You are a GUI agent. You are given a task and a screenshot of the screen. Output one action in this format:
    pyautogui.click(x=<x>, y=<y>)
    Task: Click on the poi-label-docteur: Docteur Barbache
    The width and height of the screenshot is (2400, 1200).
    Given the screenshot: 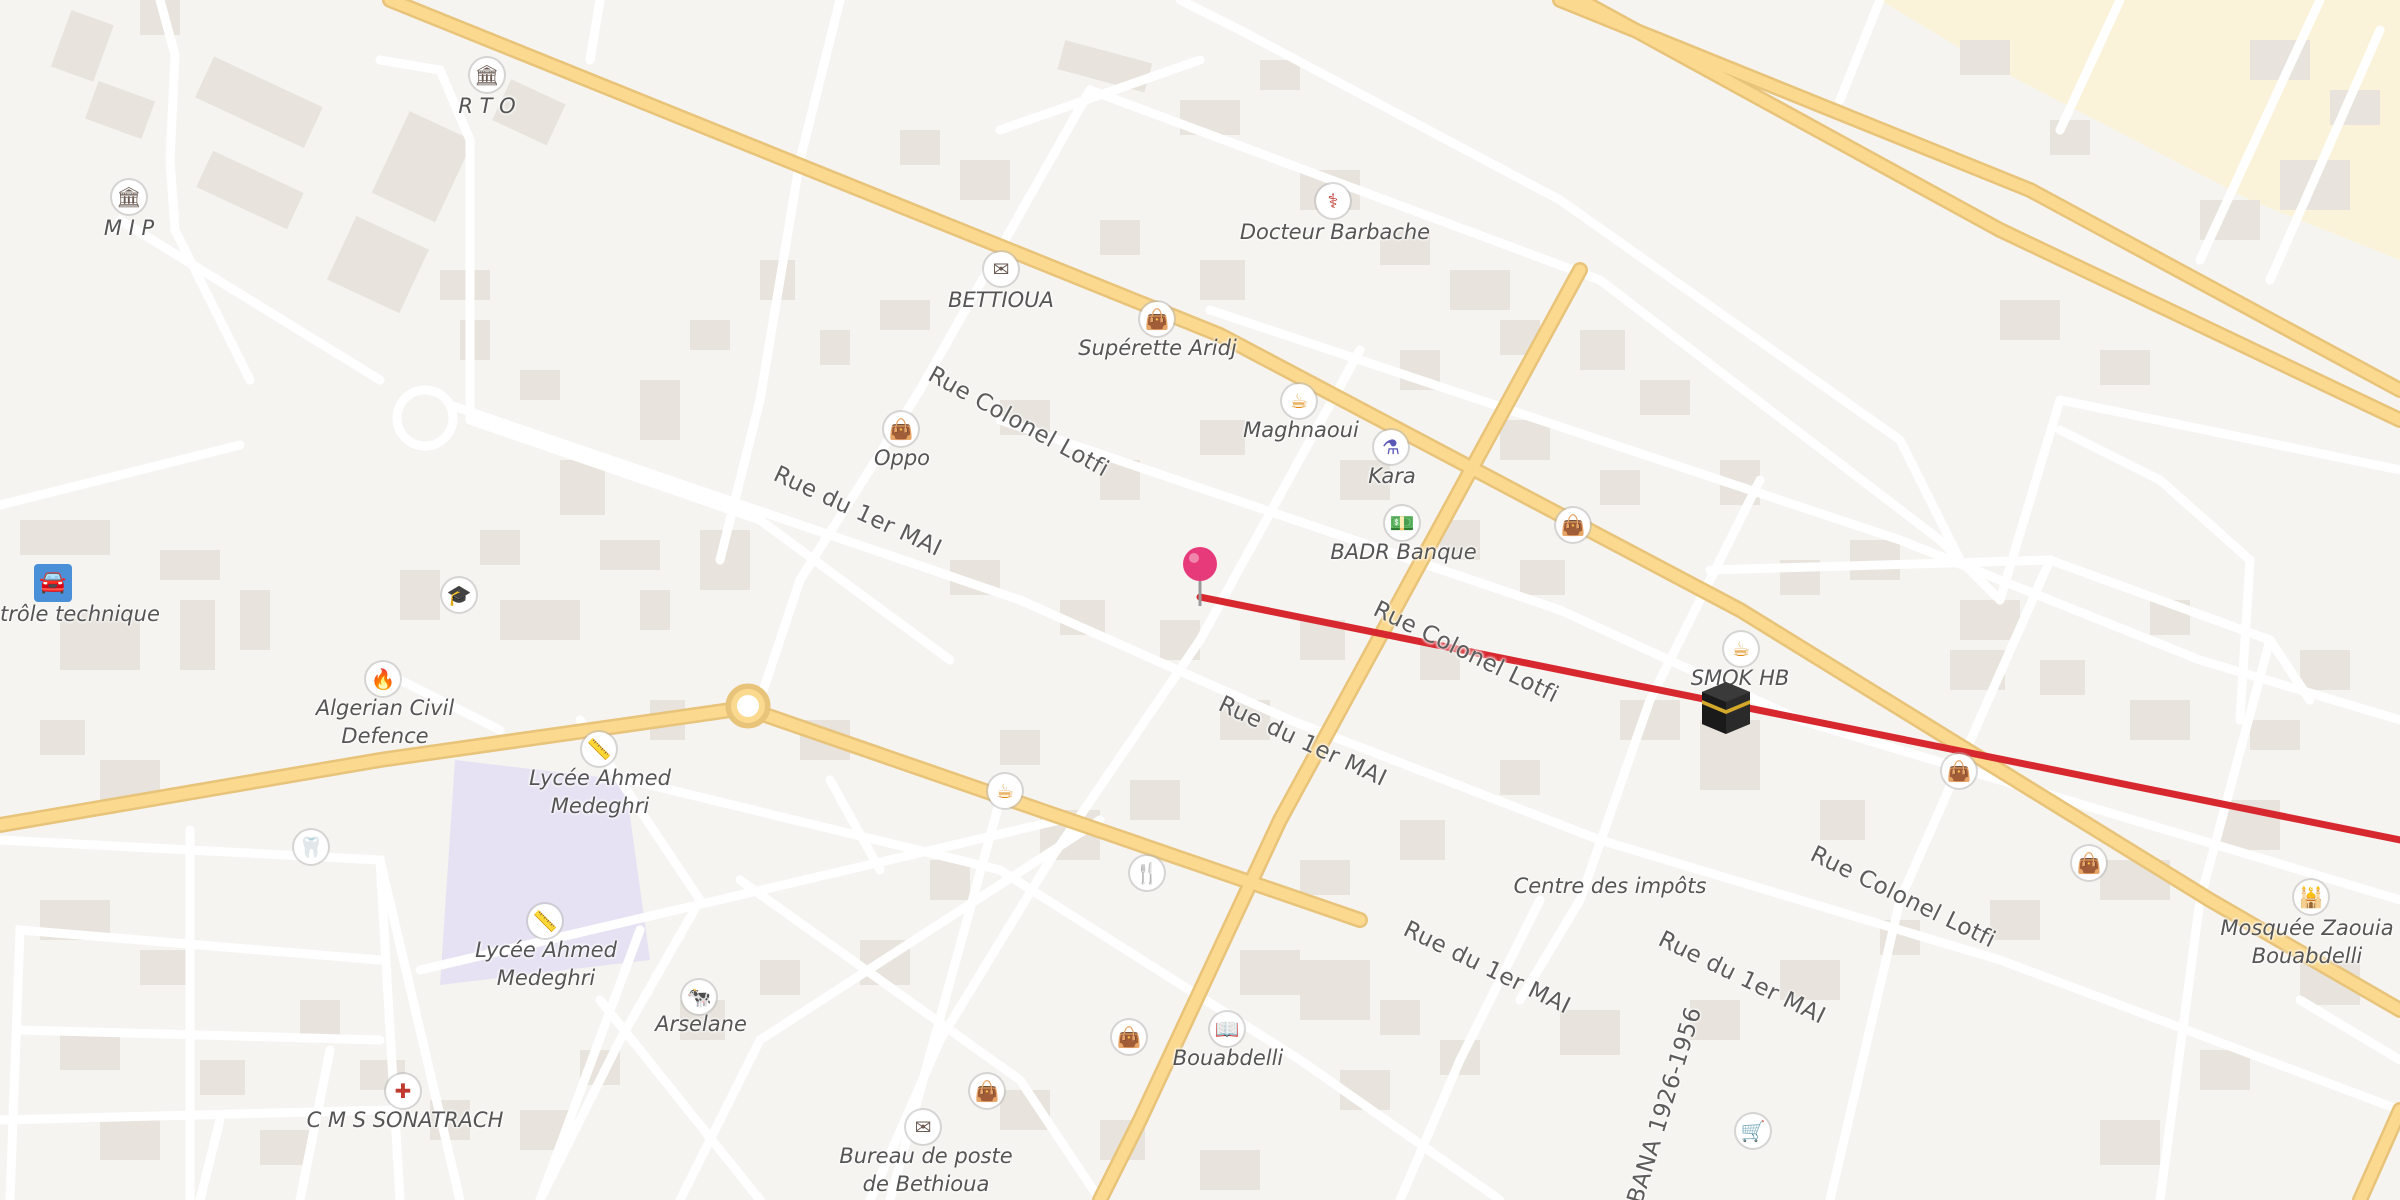 What is the action you would take?
    pyautogui.click(x=1335, y=232)
    